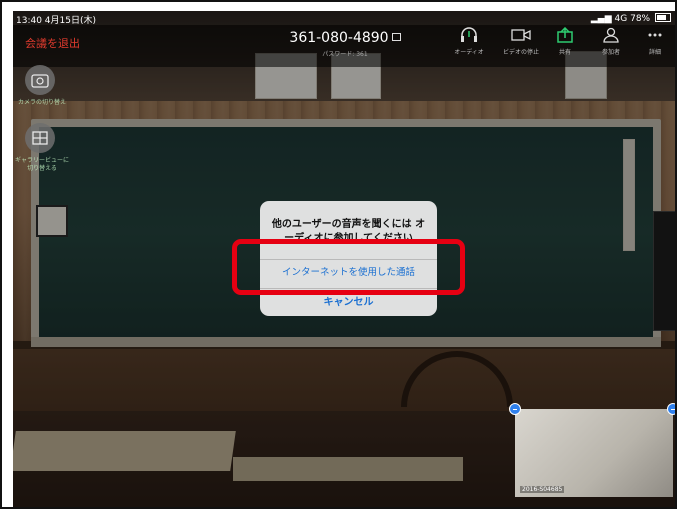 This screenshot has height=509, width=677. Describe the element at coordinates (339, 38) in the screenshot. I see `meeting-id: 361-080-4890` at that location.